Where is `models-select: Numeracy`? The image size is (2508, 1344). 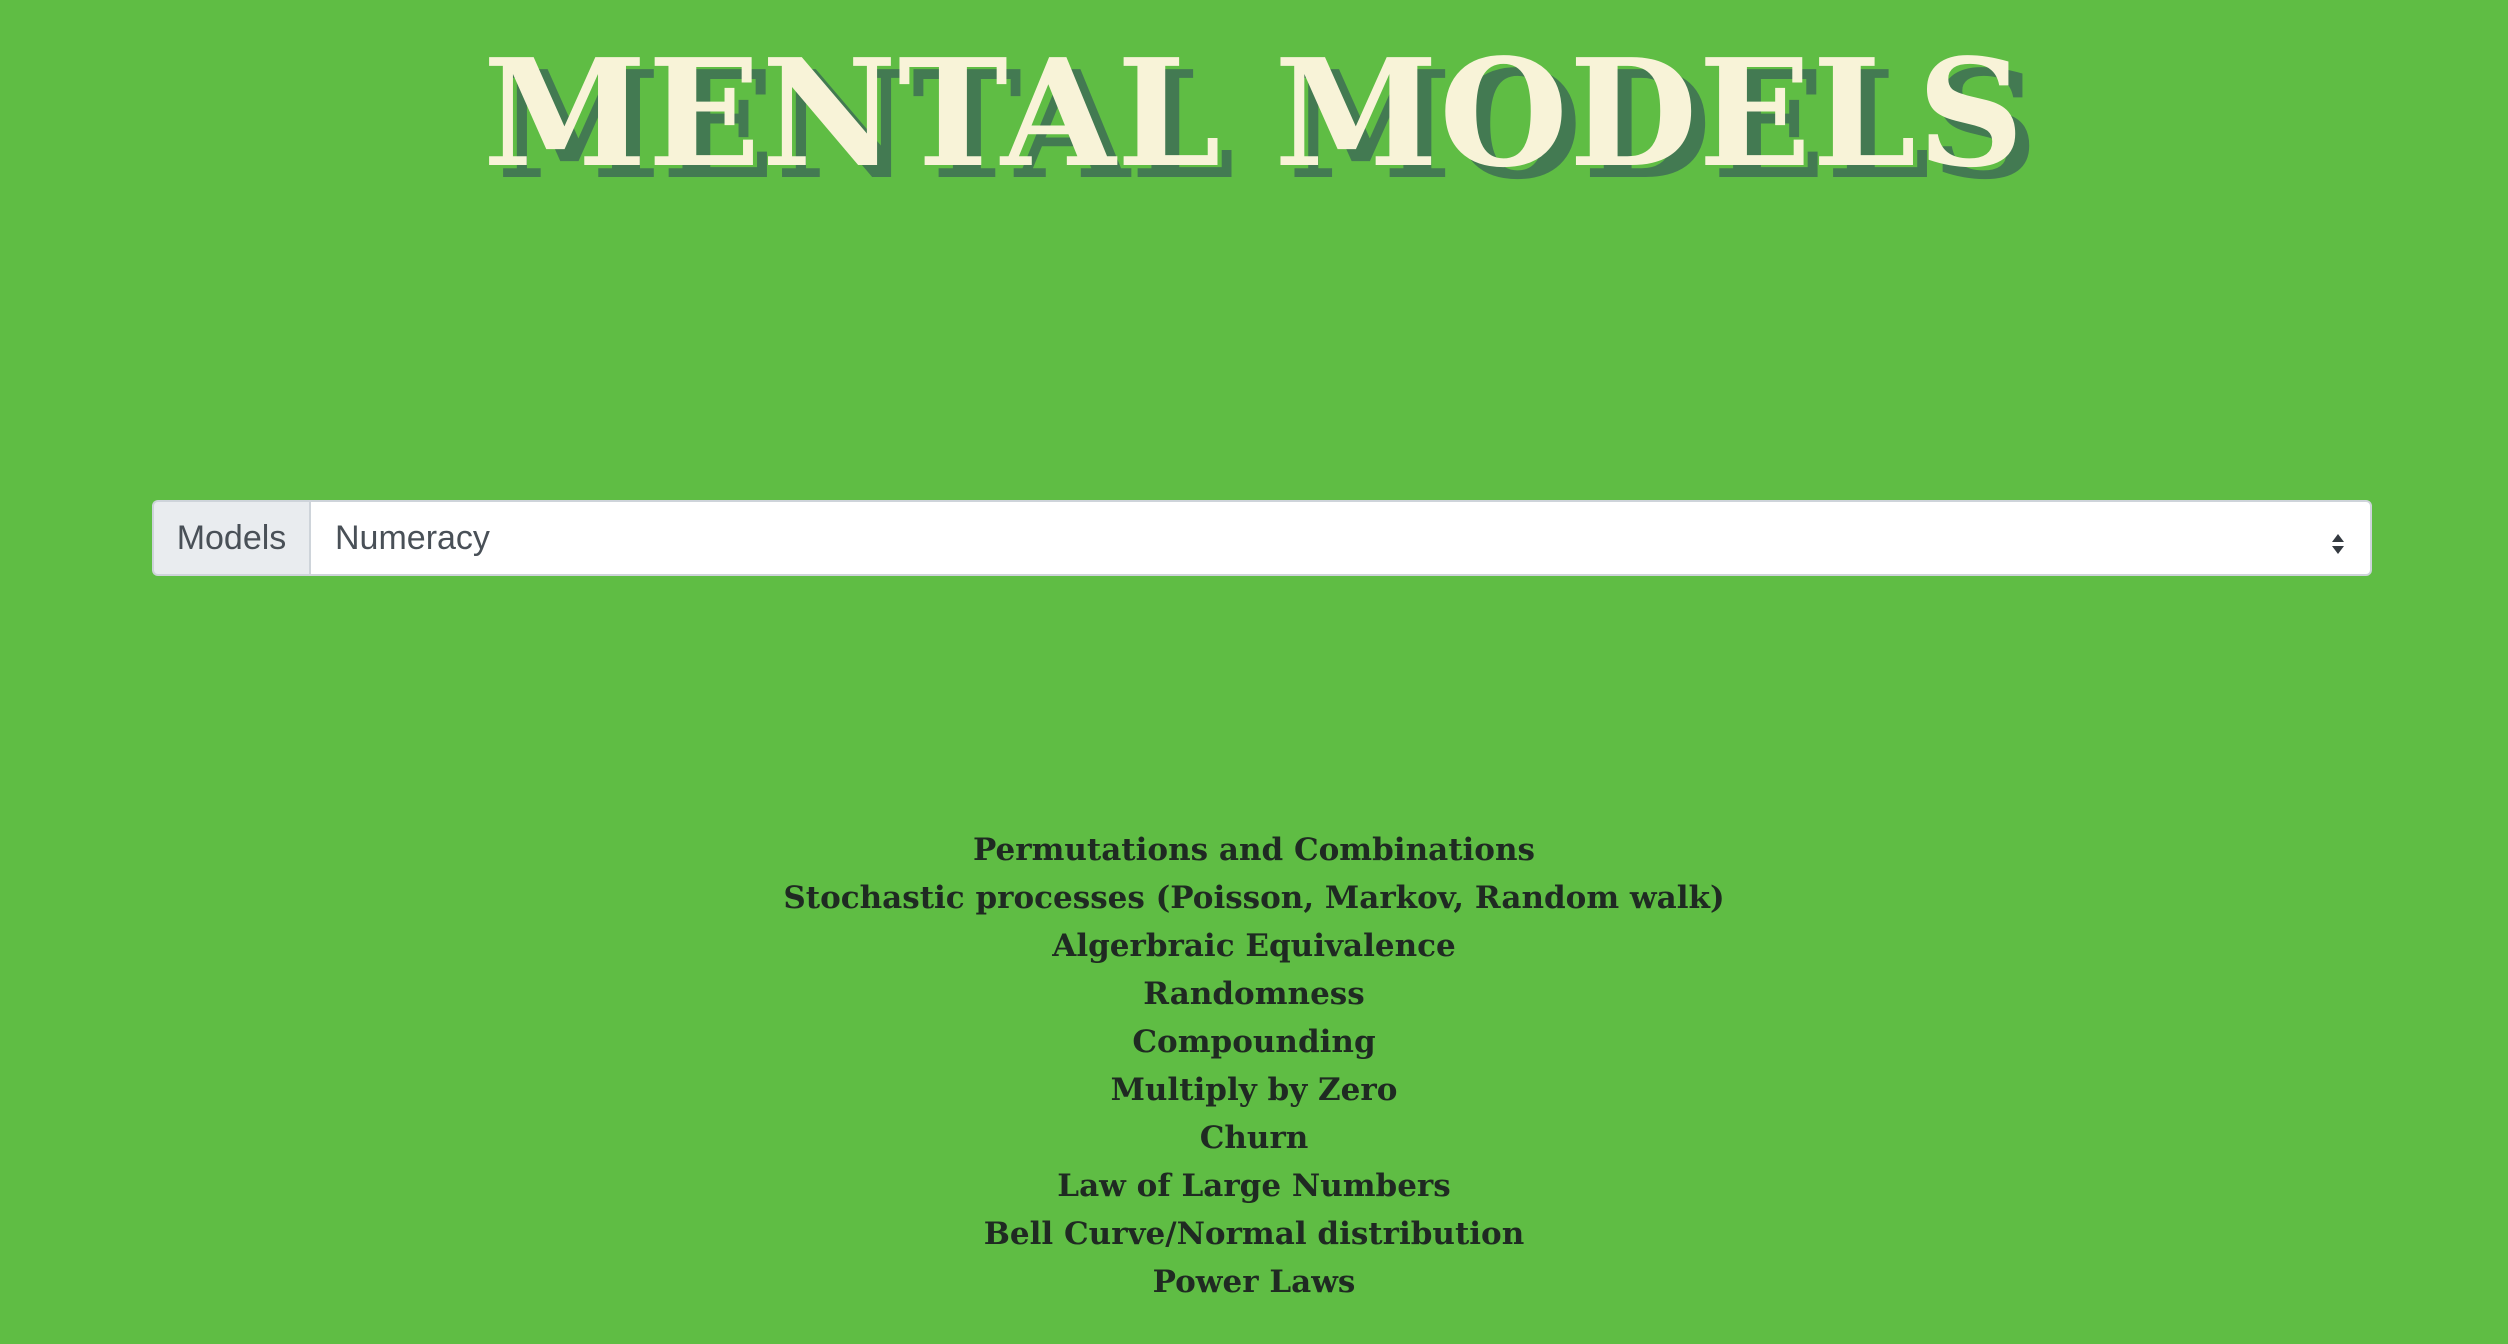 models-select: Numeracy is located at coordinates (1340, 538).